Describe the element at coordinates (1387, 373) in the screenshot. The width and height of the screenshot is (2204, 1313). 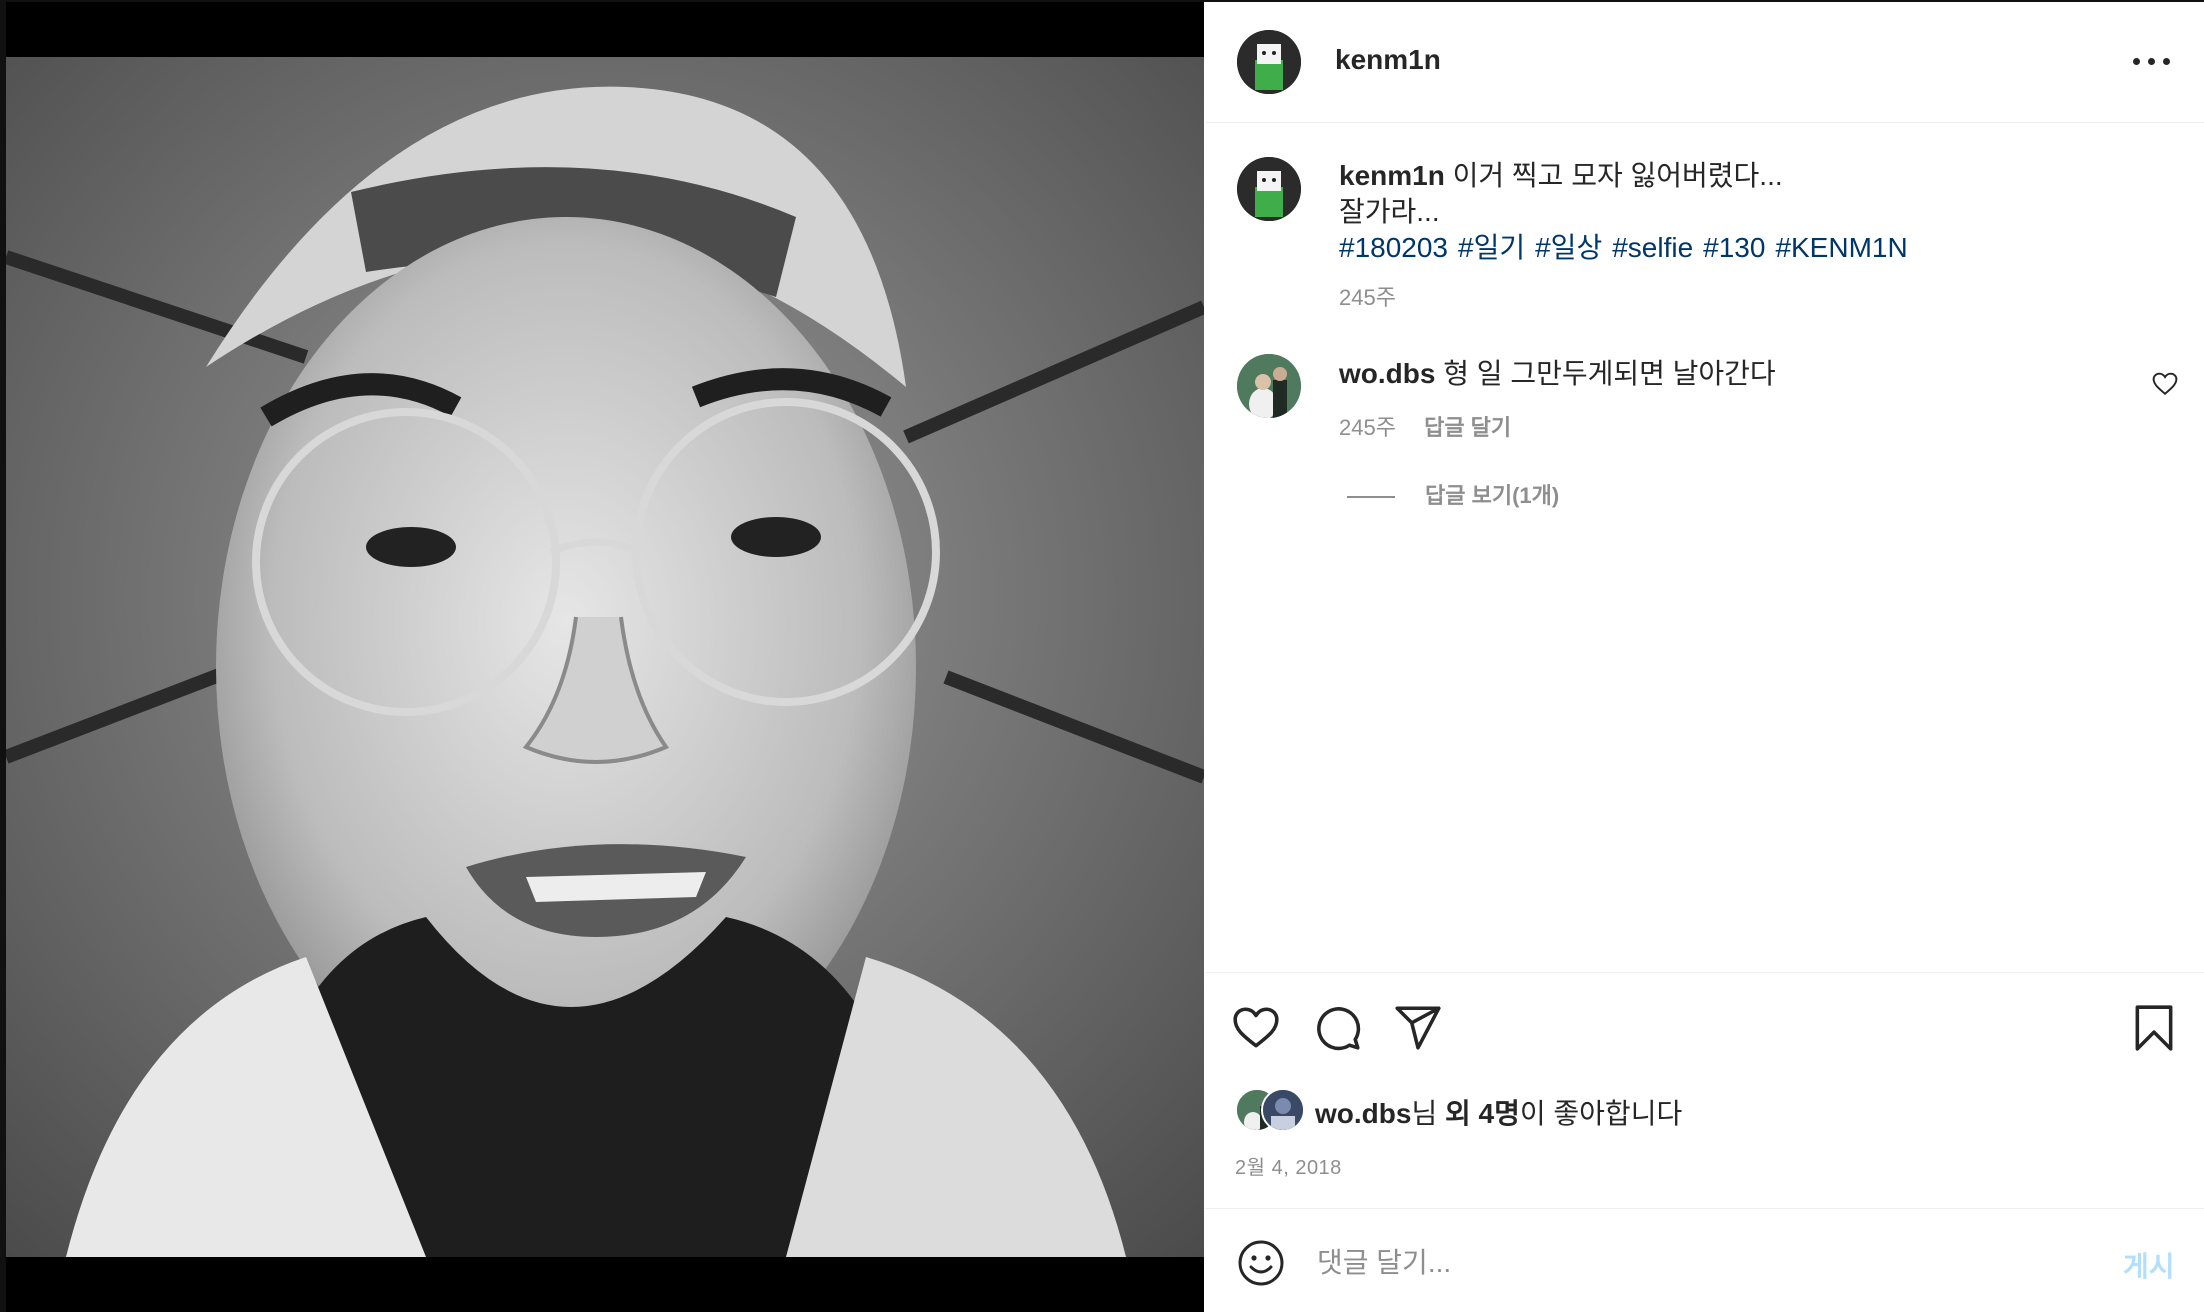
I see `comment-username: wo.dbs` at that location.